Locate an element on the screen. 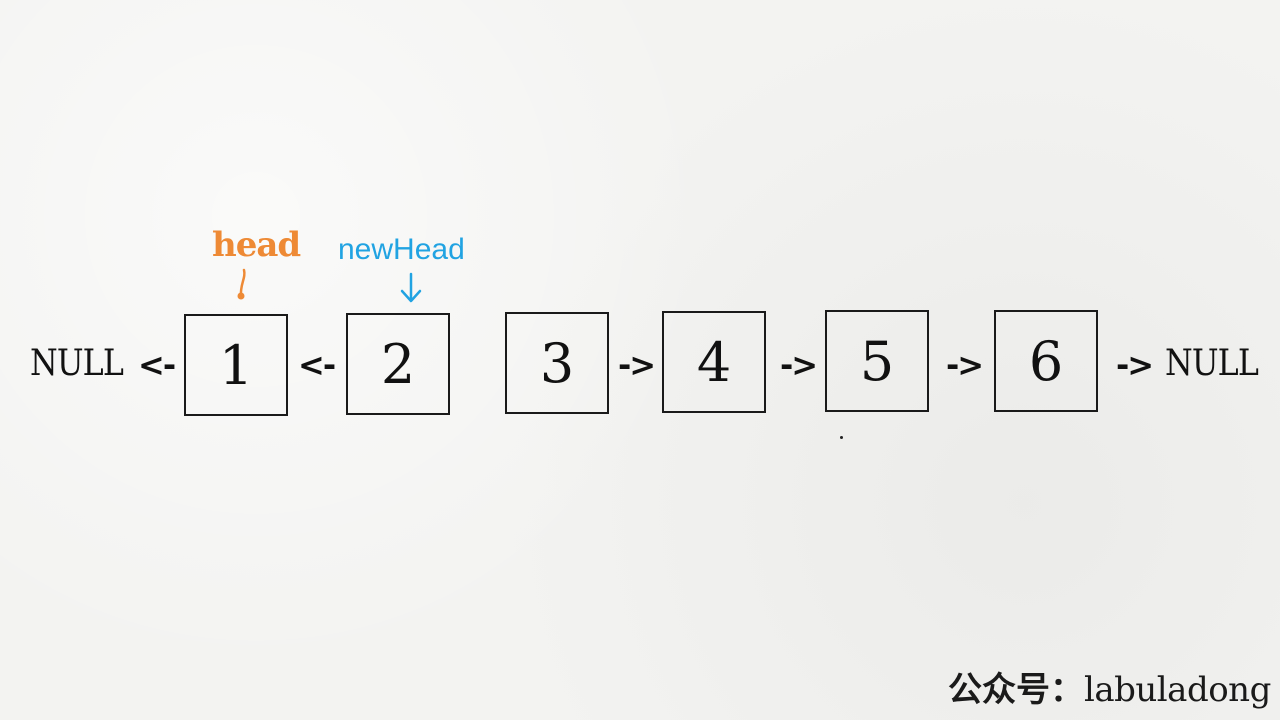  node-5-value: 5 is located at coordinates (877, 361).